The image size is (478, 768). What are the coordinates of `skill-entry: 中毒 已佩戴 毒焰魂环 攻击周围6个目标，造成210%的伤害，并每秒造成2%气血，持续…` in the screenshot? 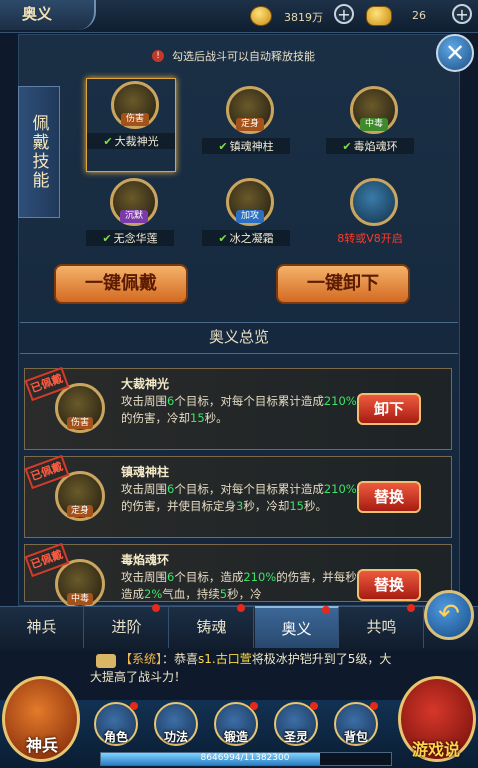 It's located at (238, 575).